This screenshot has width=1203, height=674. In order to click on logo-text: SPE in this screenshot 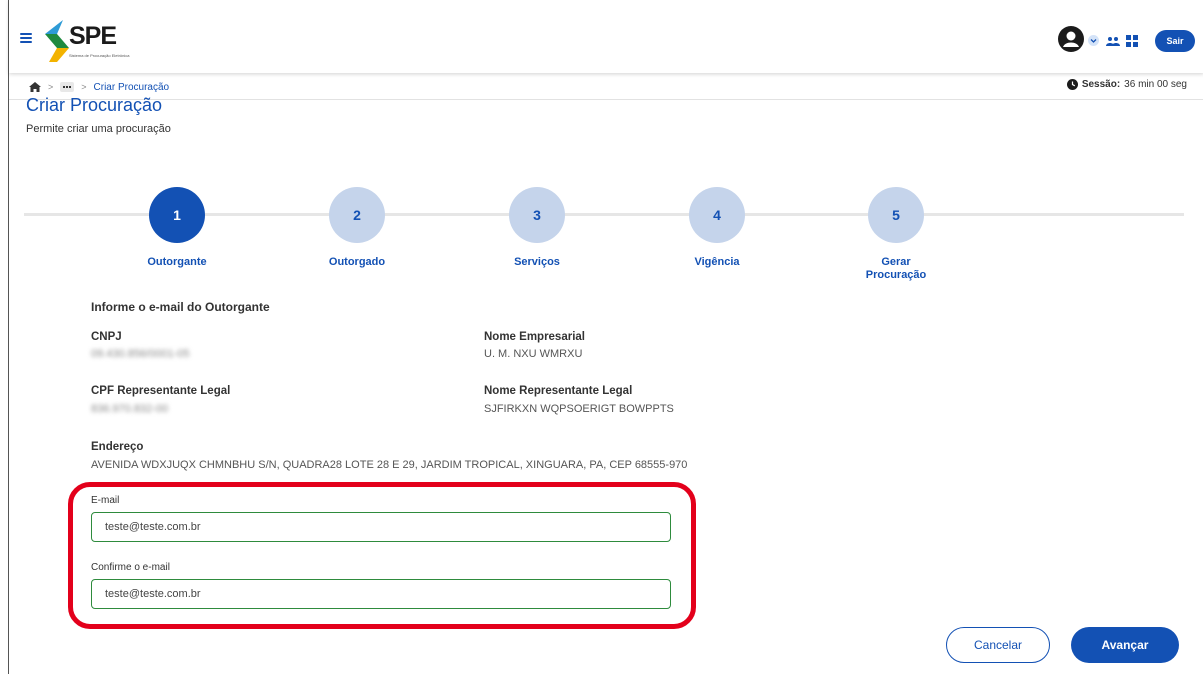, I will do `click(93, 36)`.